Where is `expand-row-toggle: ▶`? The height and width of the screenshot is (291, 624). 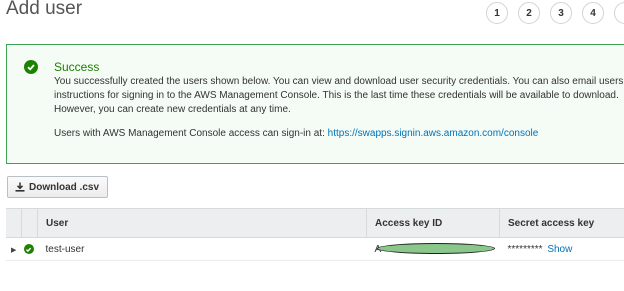
expand-row-toggle: ▶ is located at coordinates (14, 249).